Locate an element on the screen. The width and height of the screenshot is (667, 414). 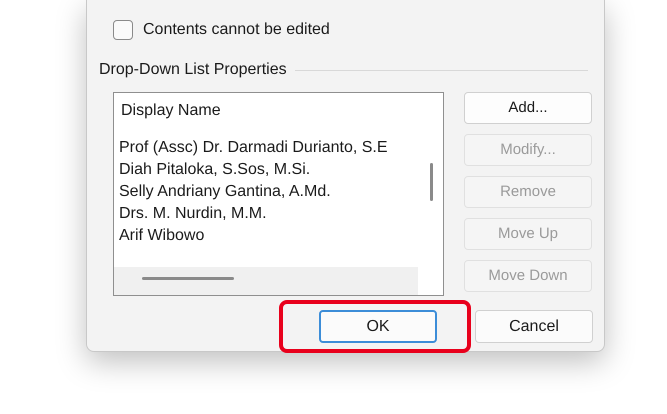
list-item: Arif Wibowo is located at coordinates (253, 236).